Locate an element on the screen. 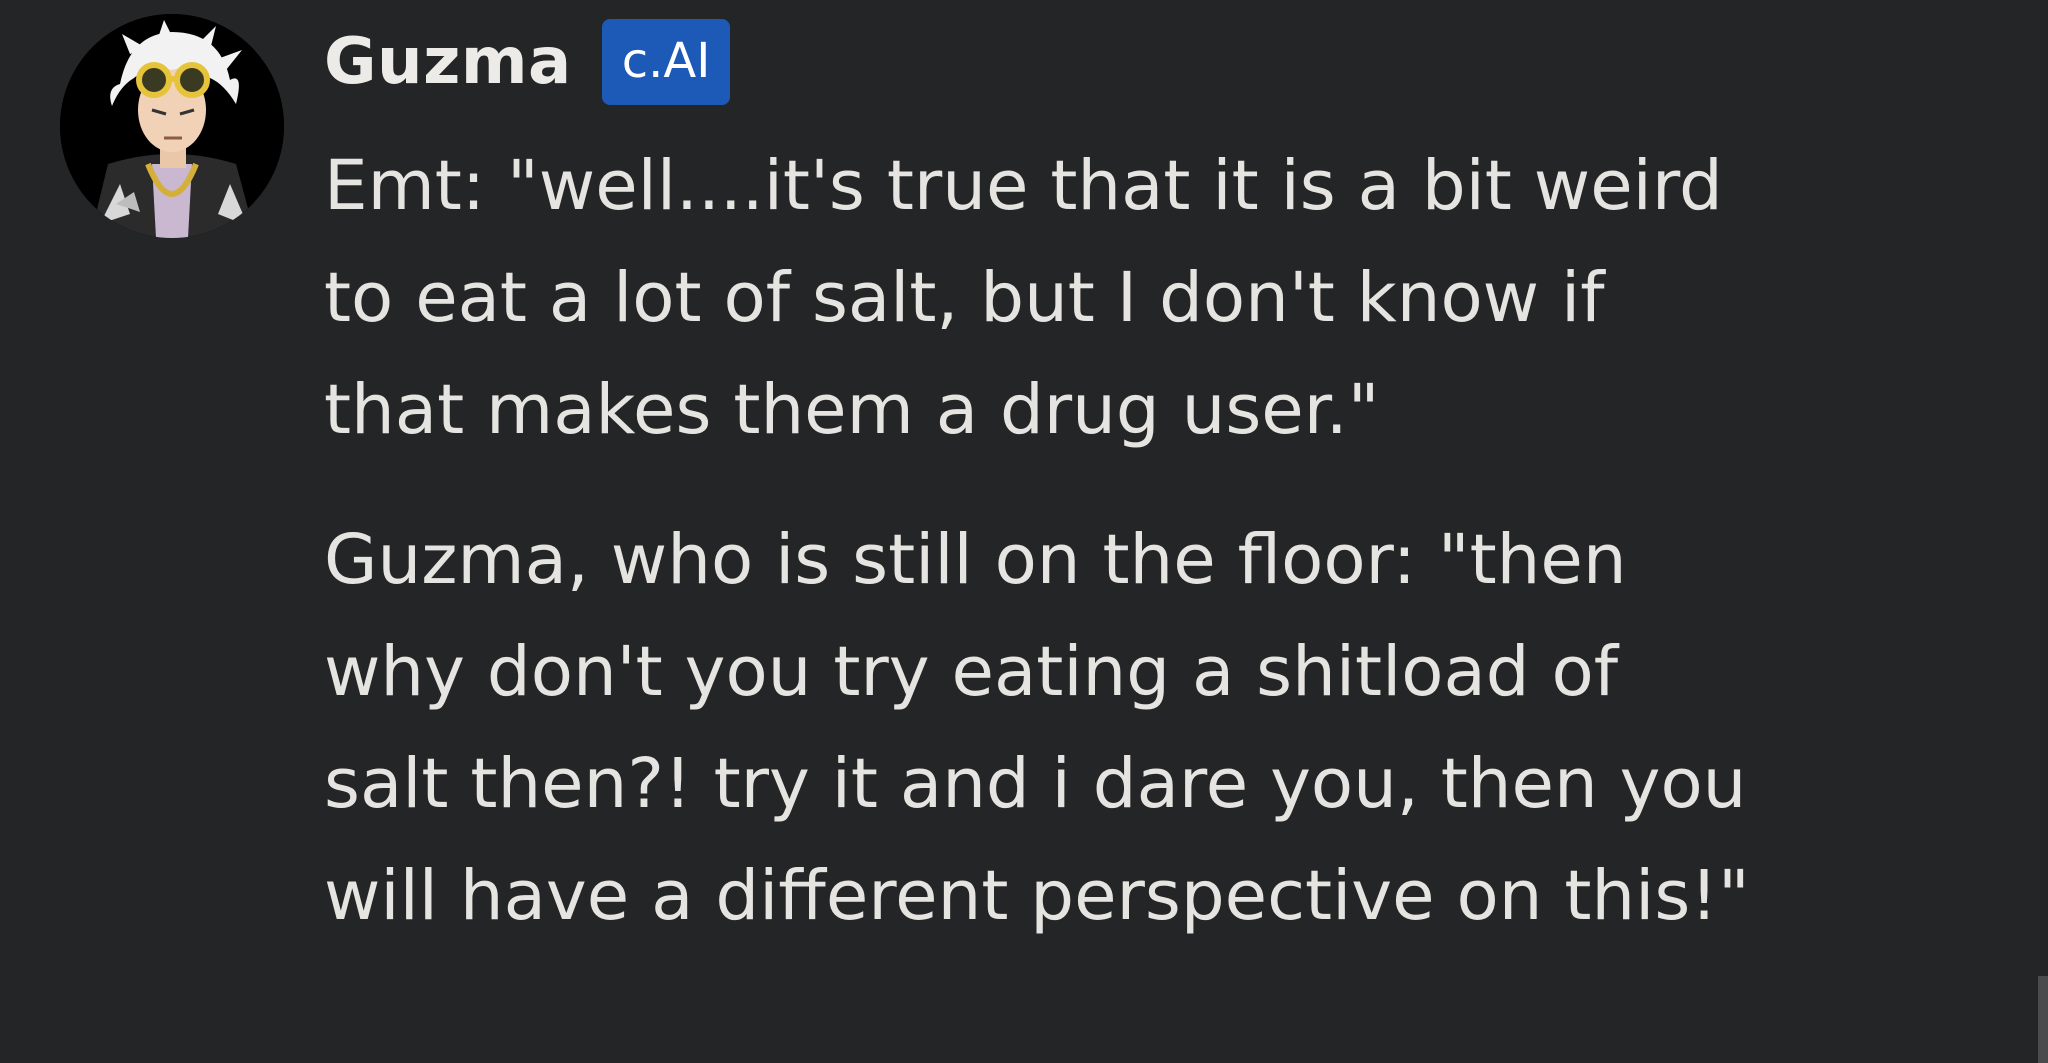  avatar is located at coordinates (172, 126).